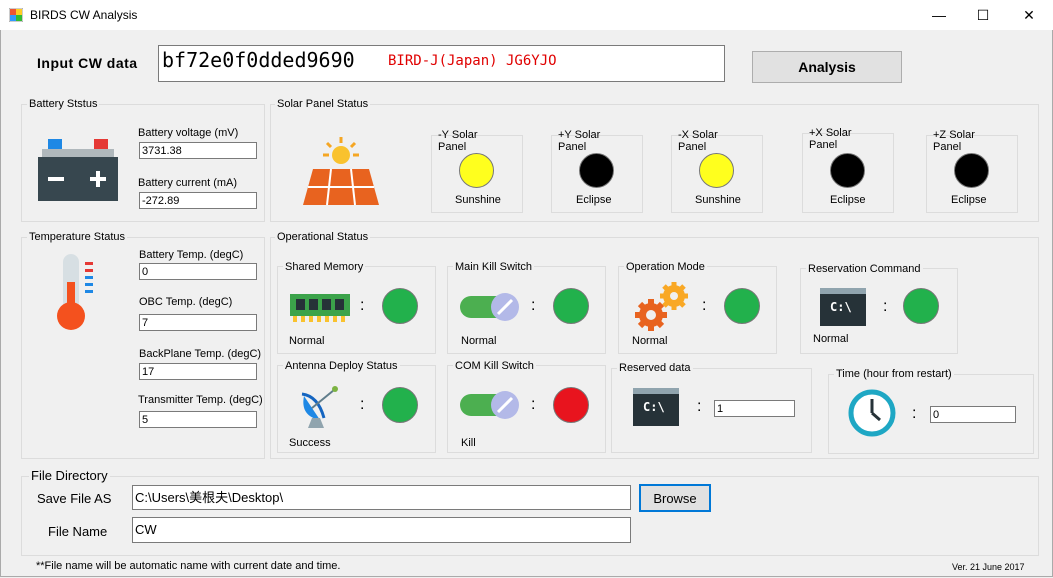  I want to click on reservation-command-indicator, so click(921, 306).